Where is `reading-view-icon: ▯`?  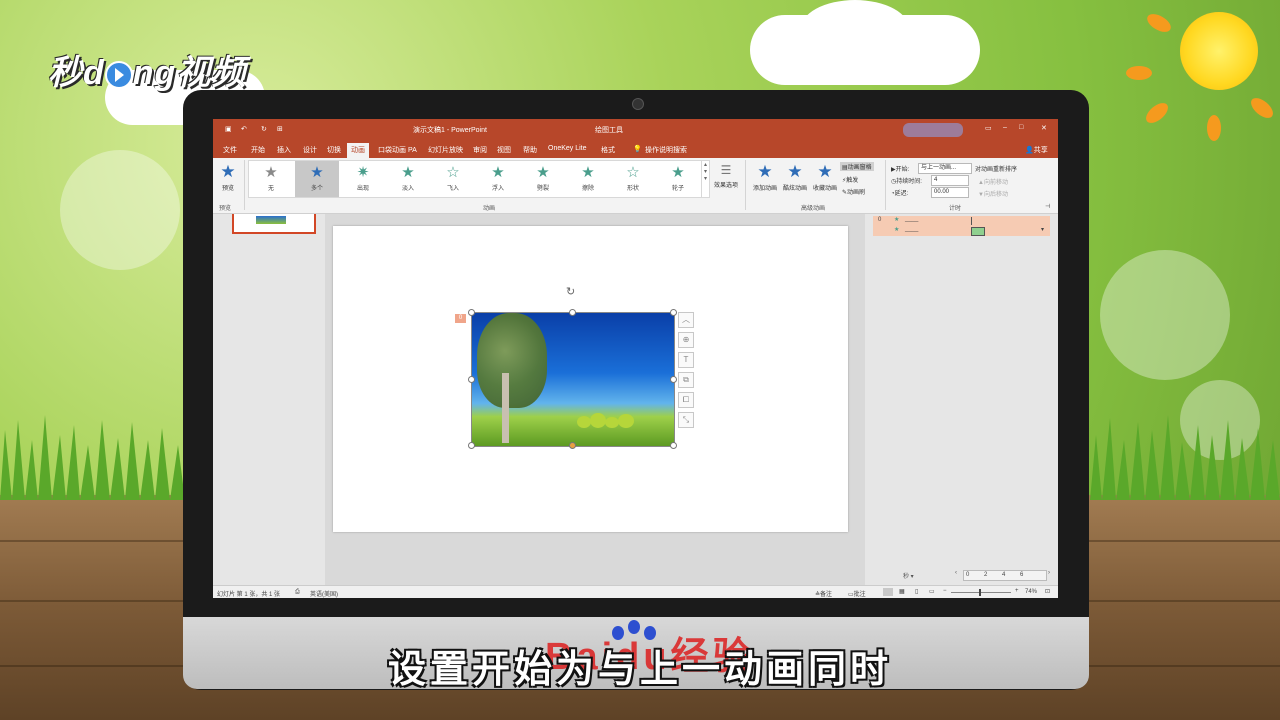 reading-view-icon: ▯ is located at coordinates (916, 591).